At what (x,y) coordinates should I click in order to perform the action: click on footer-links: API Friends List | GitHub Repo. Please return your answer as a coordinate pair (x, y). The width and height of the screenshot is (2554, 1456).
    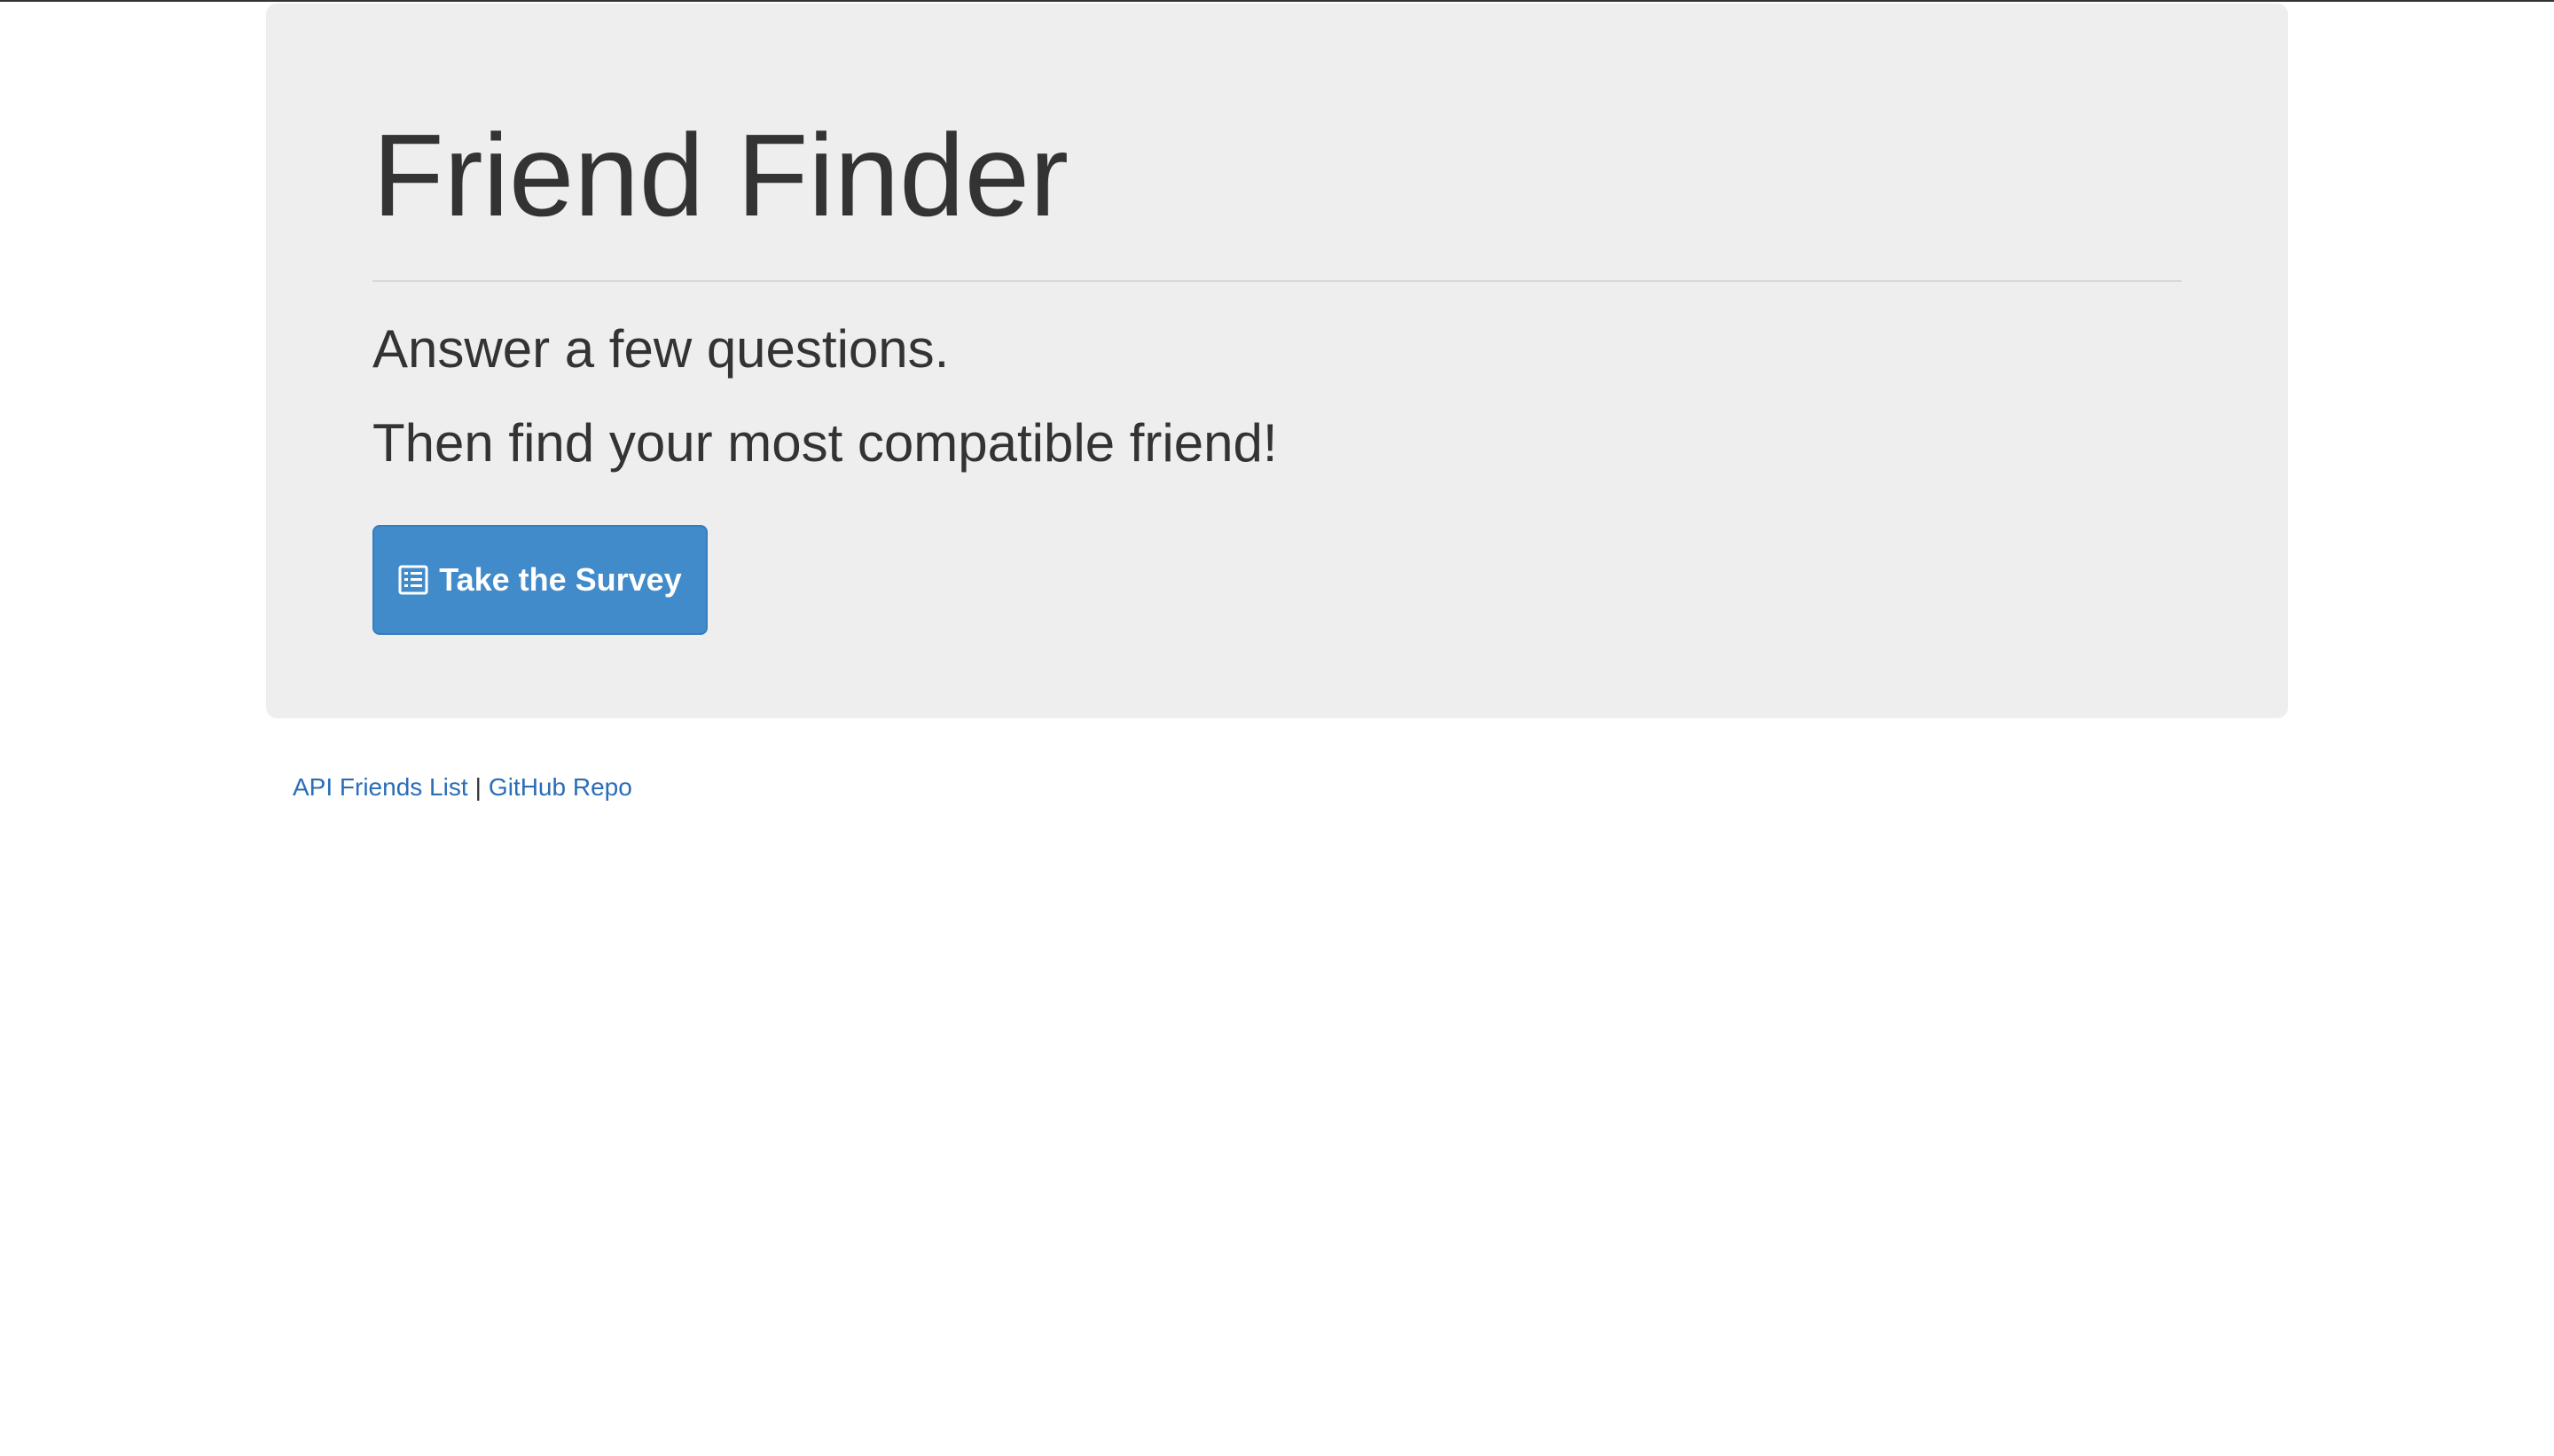
    Looking at the image, I should click on (462, 787).